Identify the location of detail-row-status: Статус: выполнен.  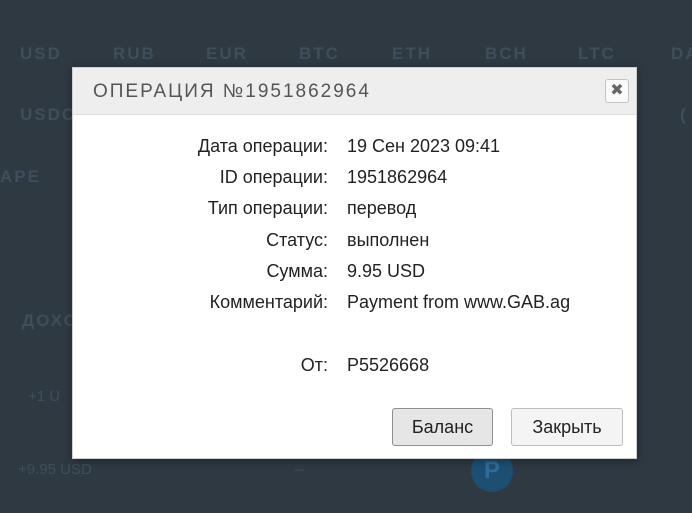
(354, 242).